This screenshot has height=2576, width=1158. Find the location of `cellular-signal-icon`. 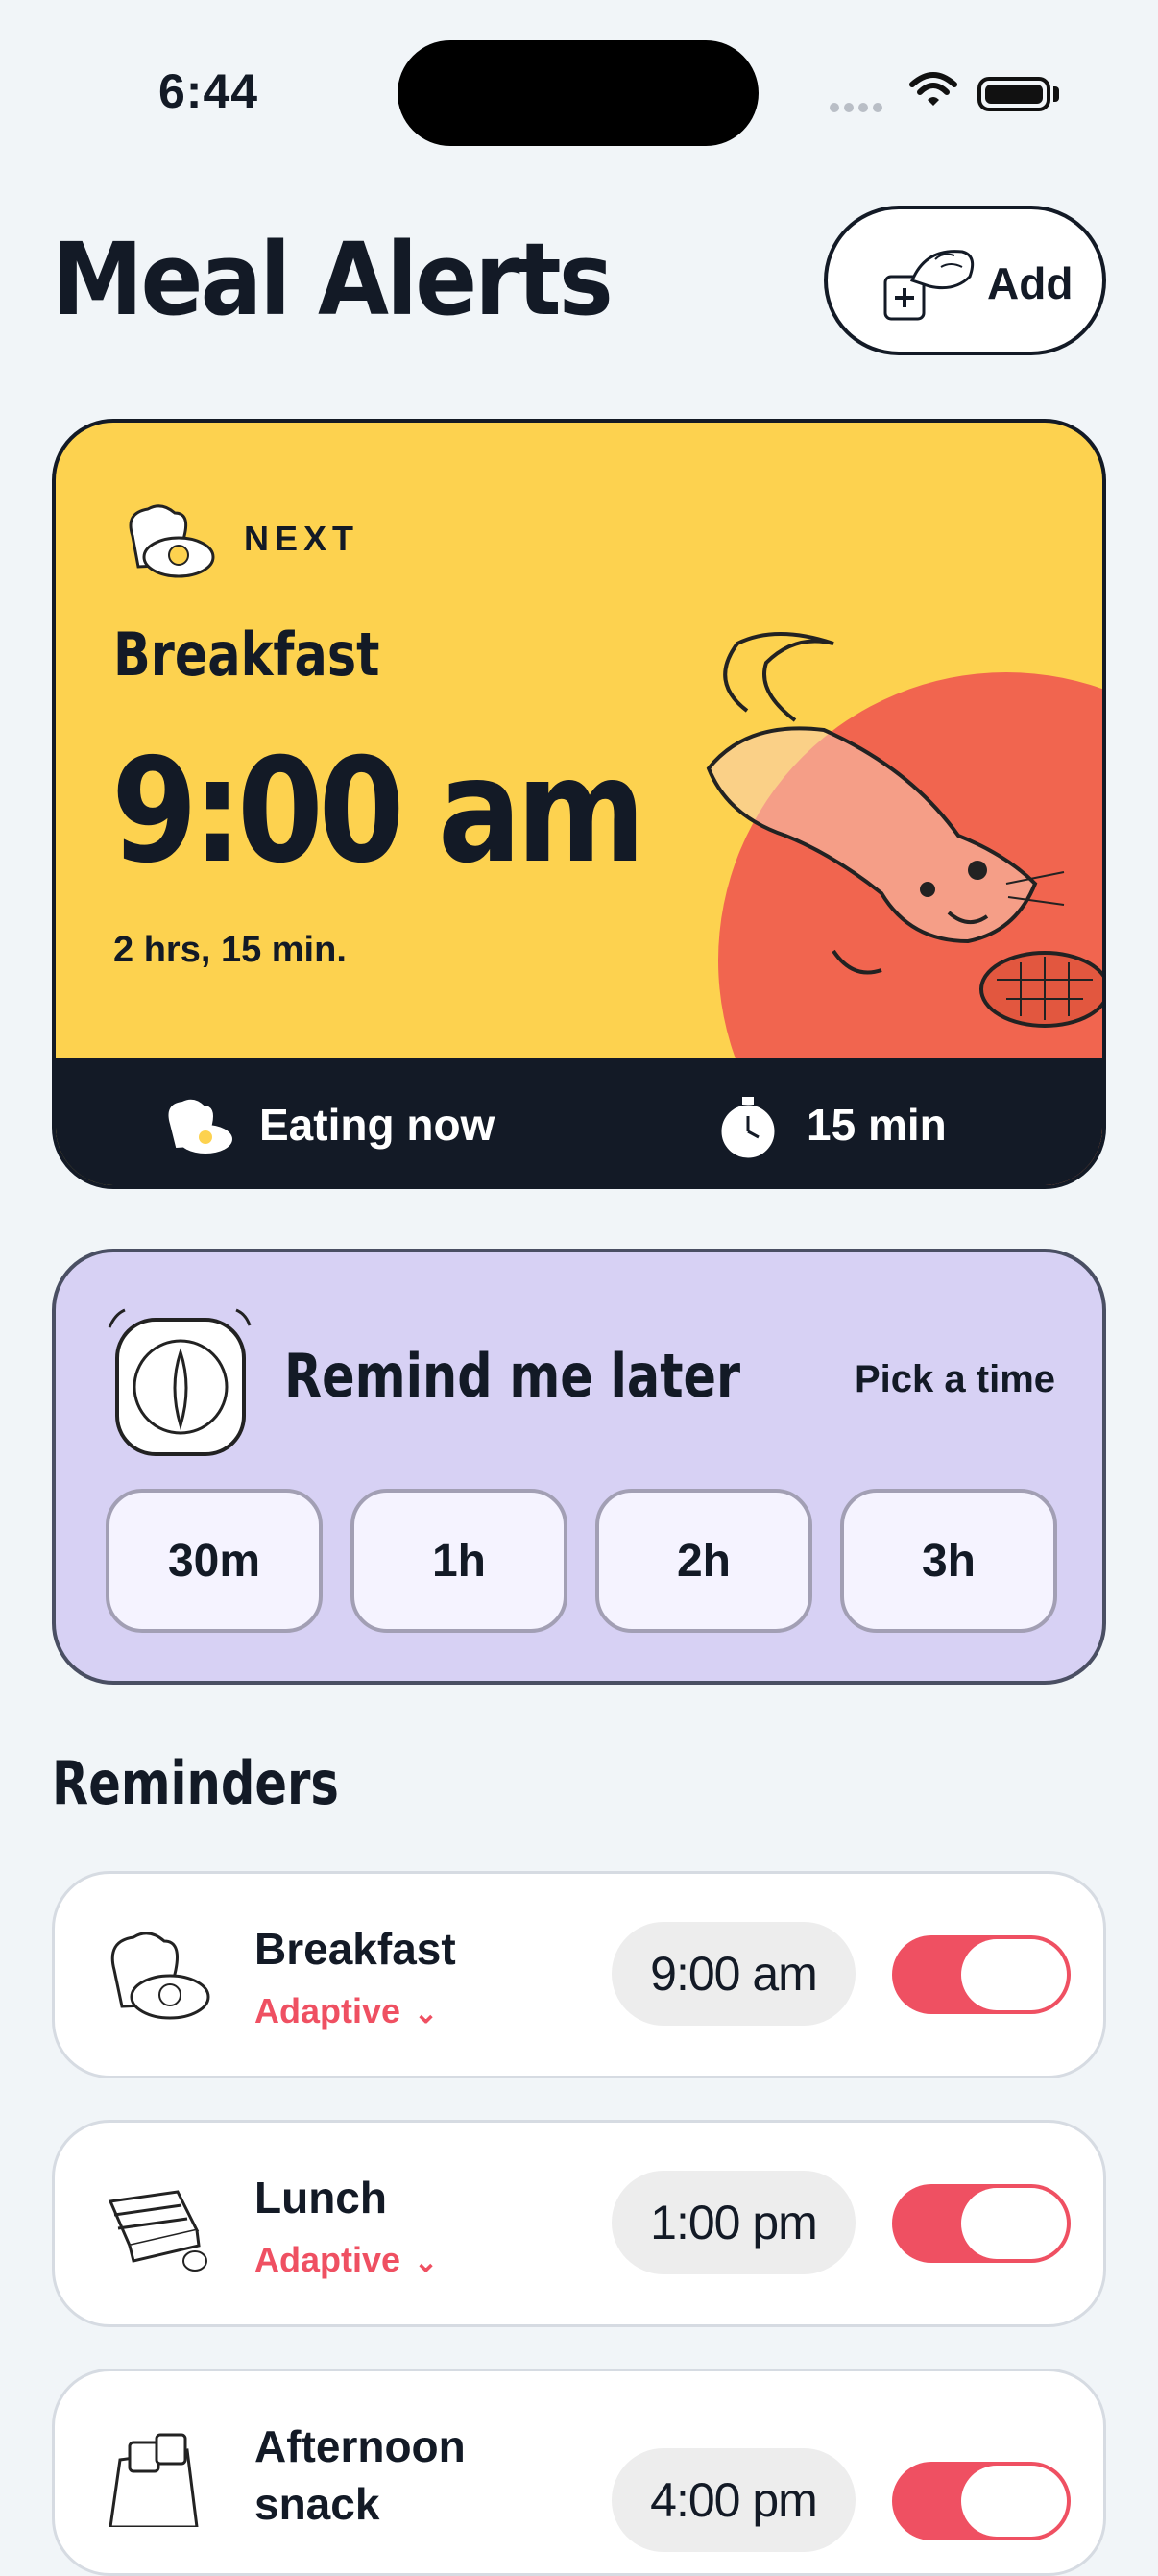

cellular-signal-icon is located at coordinates (858, 109).